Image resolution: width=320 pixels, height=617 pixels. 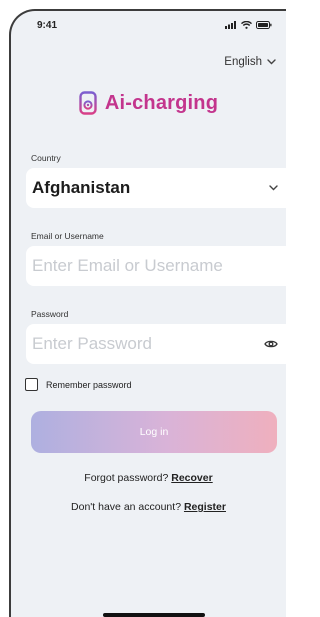 I want to click on country-value: Afghanistan, so click(x=81, y=187).